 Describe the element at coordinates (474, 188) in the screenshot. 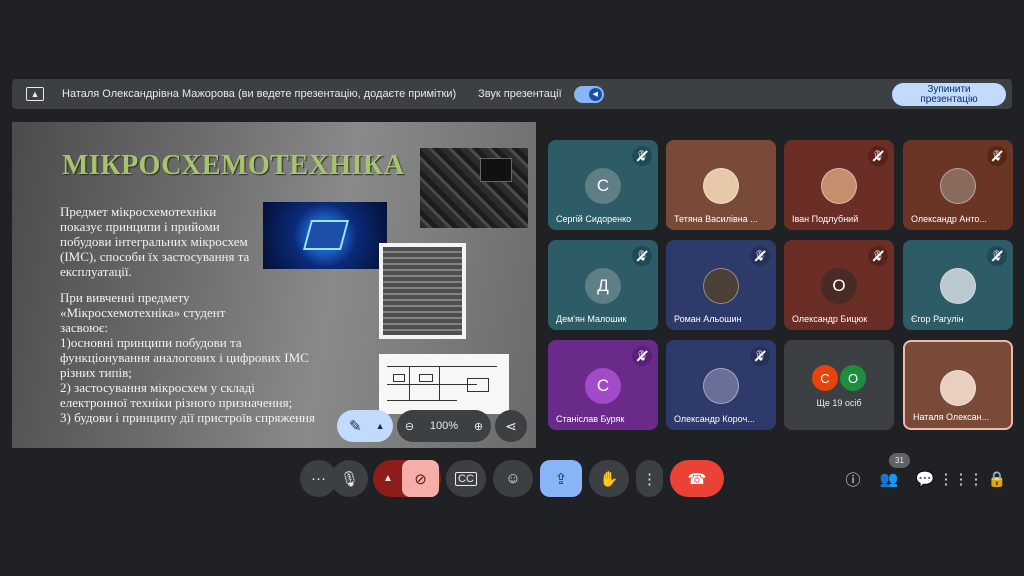

I see `circuit-board-image` at that location.